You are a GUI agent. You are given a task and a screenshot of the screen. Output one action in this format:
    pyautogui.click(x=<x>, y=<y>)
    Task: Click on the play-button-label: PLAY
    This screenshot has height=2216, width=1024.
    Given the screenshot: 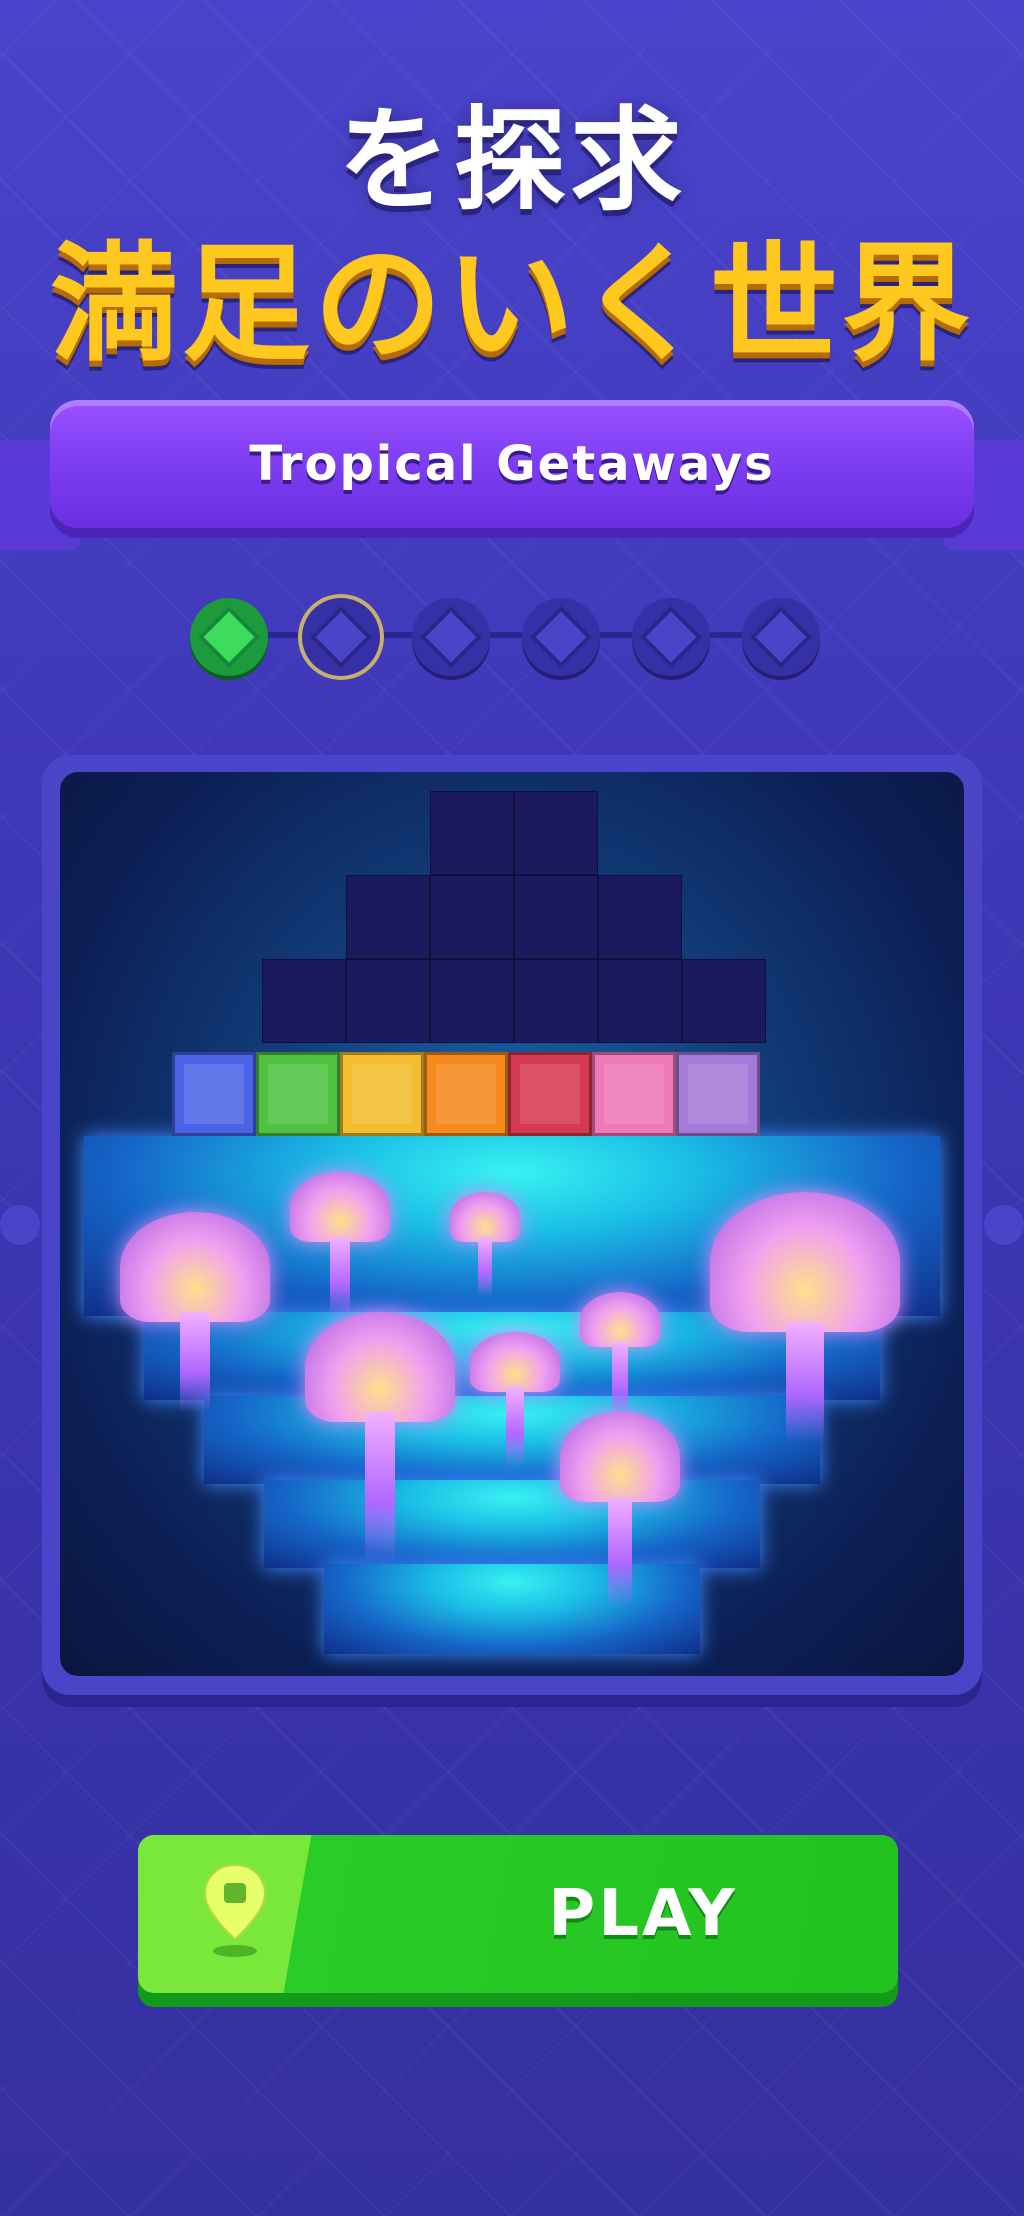 What is the action you would take?
    pyautogui.click(x=643, y=1914)
    